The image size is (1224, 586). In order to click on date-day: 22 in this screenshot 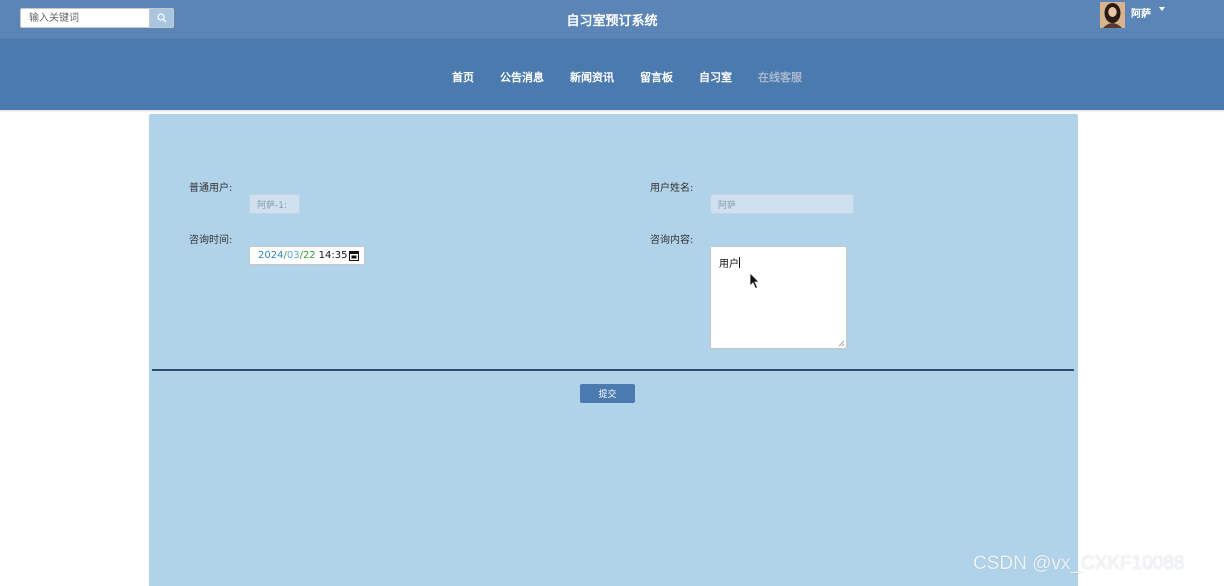, I will do `click(309, 255)`.